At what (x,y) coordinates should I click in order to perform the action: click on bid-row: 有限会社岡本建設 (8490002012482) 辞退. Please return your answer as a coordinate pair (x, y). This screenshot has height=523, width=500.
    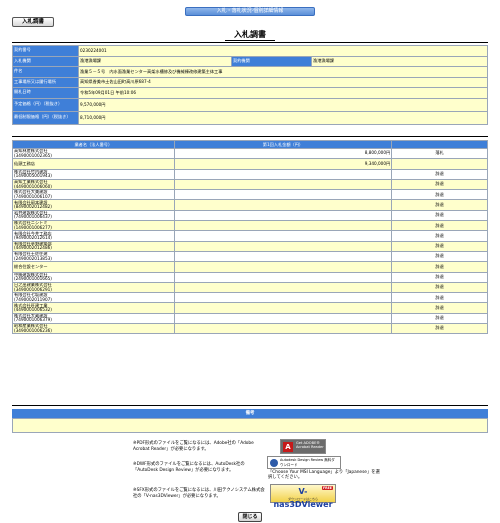
    Looking at the image, I should click on (250, 205).